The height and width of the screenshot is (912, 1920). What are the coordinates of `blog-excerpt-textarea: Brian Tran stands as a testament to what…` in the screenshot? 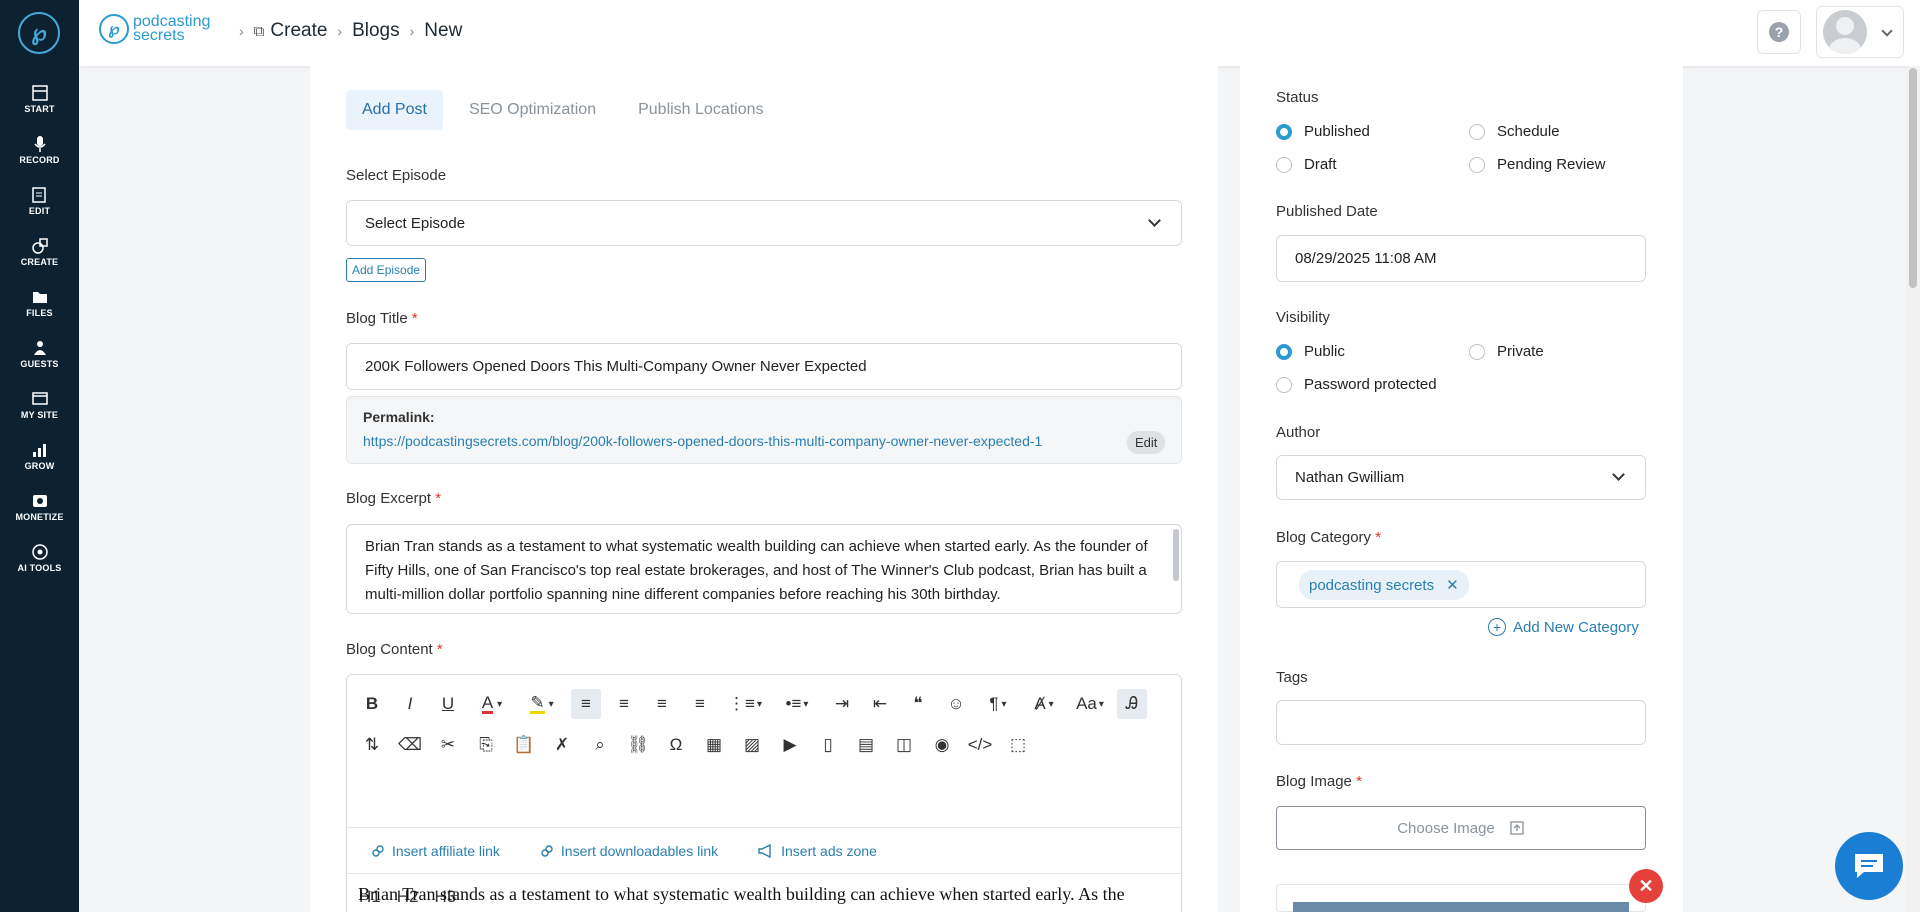 It's located at (764, 569).